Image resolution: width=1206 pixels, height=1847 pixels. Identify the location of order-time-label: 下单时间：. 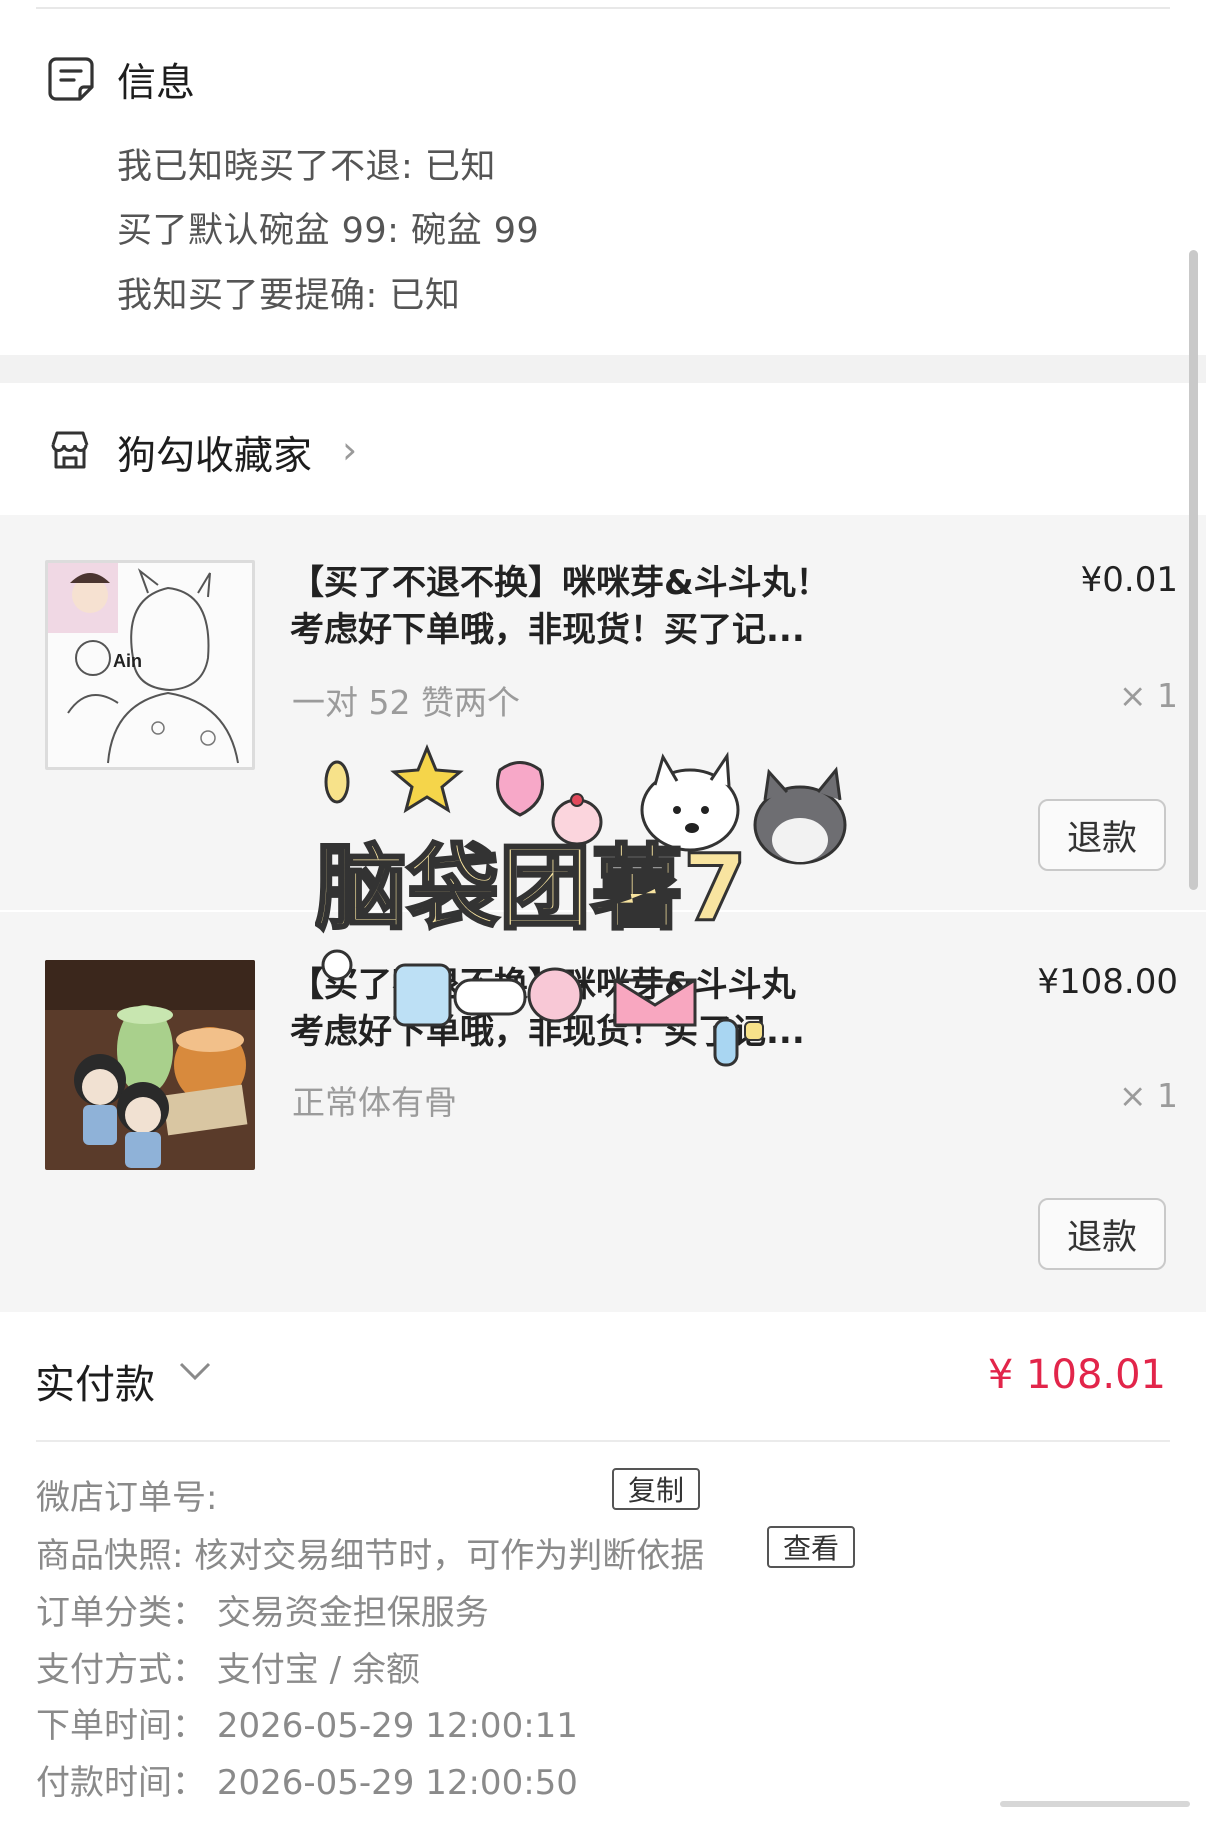
(121, 1726).